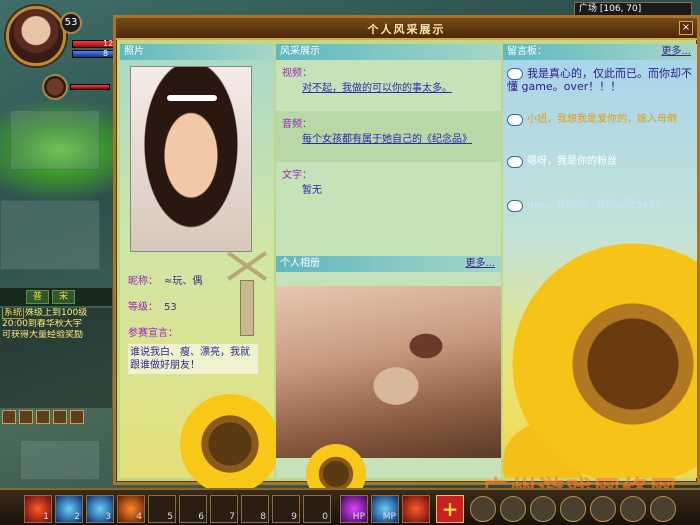 The image size is (700, 525). I want to click on window-title: 个人风采展示, so click(406, 29).